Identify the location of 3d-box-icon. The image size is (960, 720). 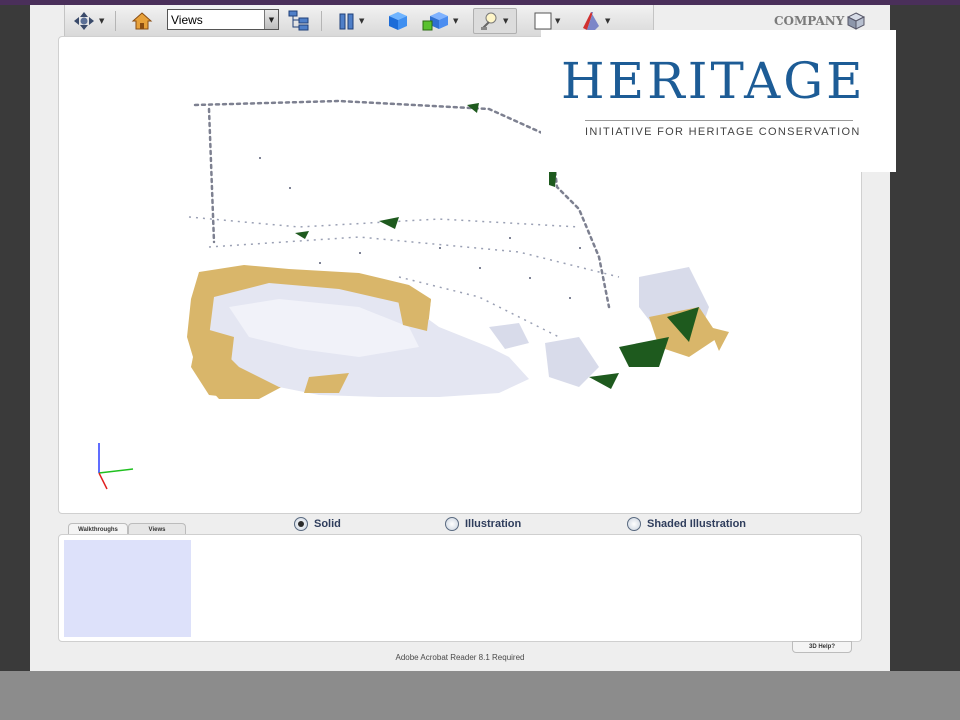
(398, 21).